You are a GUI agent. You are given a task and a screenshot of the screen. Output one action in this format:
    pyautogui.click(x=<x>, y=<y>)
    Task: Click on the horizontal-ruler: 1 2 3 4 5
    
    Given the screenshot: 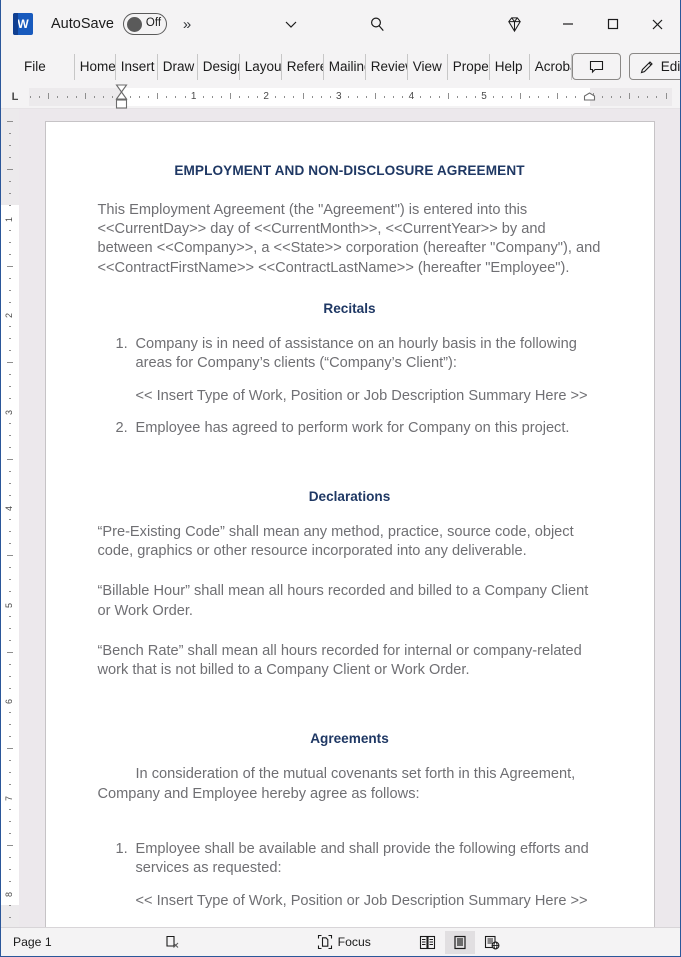 What is the action you would take?
    pyautogui.click(x=350, y=96)
    